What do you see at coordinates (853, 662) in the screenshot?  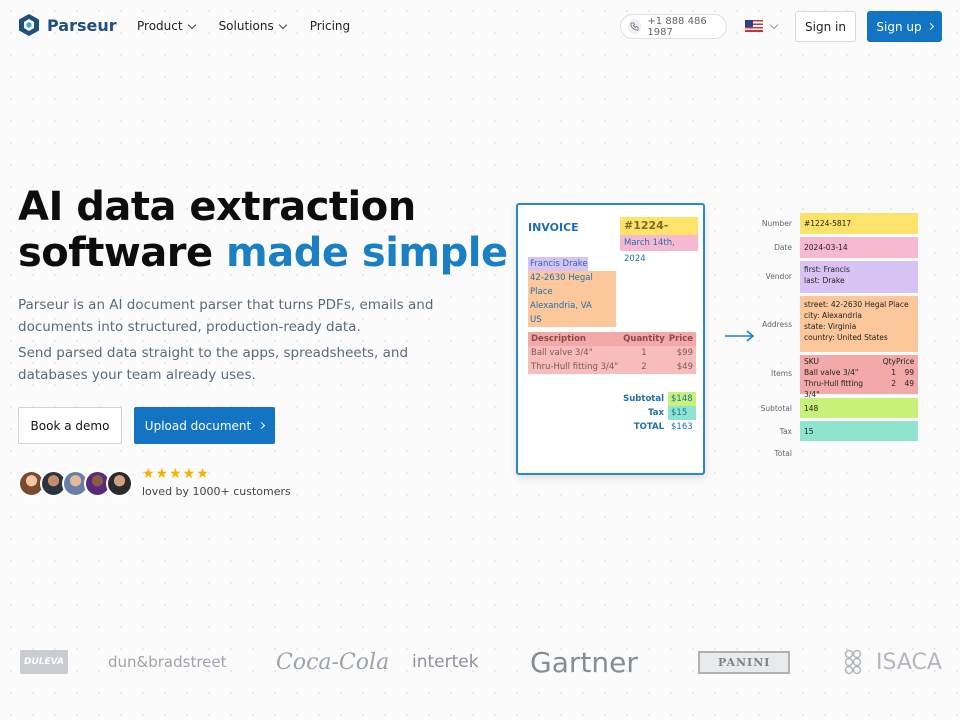 I see `isaca-mark-icon` at bounding box center [853, 662].